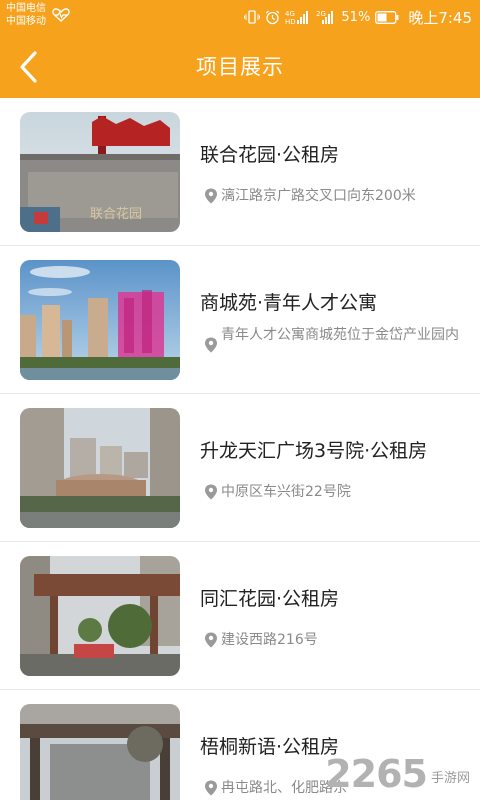  I want to click on signal-4g-icon: 4G HD, so click(297, 17).